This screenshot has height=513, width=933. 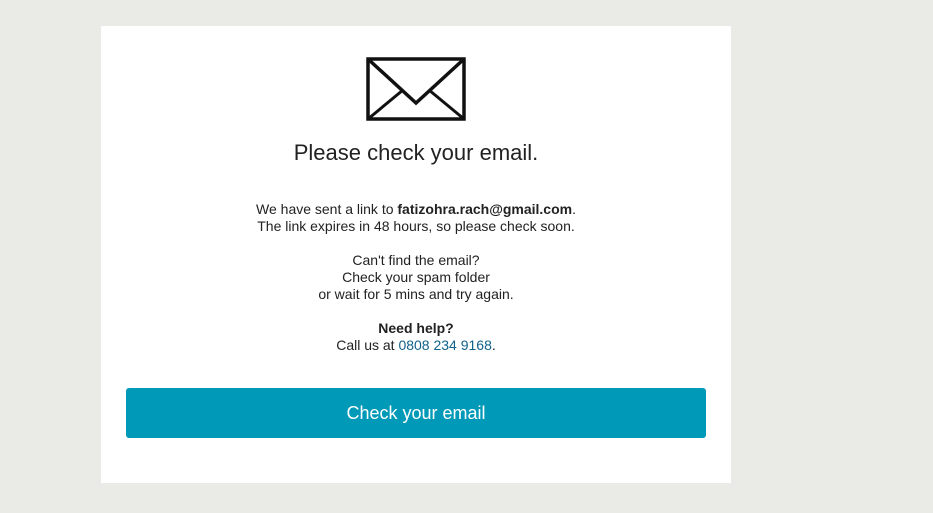 I want to click on call-prefix: Call us at, so click(x=367, y=345).